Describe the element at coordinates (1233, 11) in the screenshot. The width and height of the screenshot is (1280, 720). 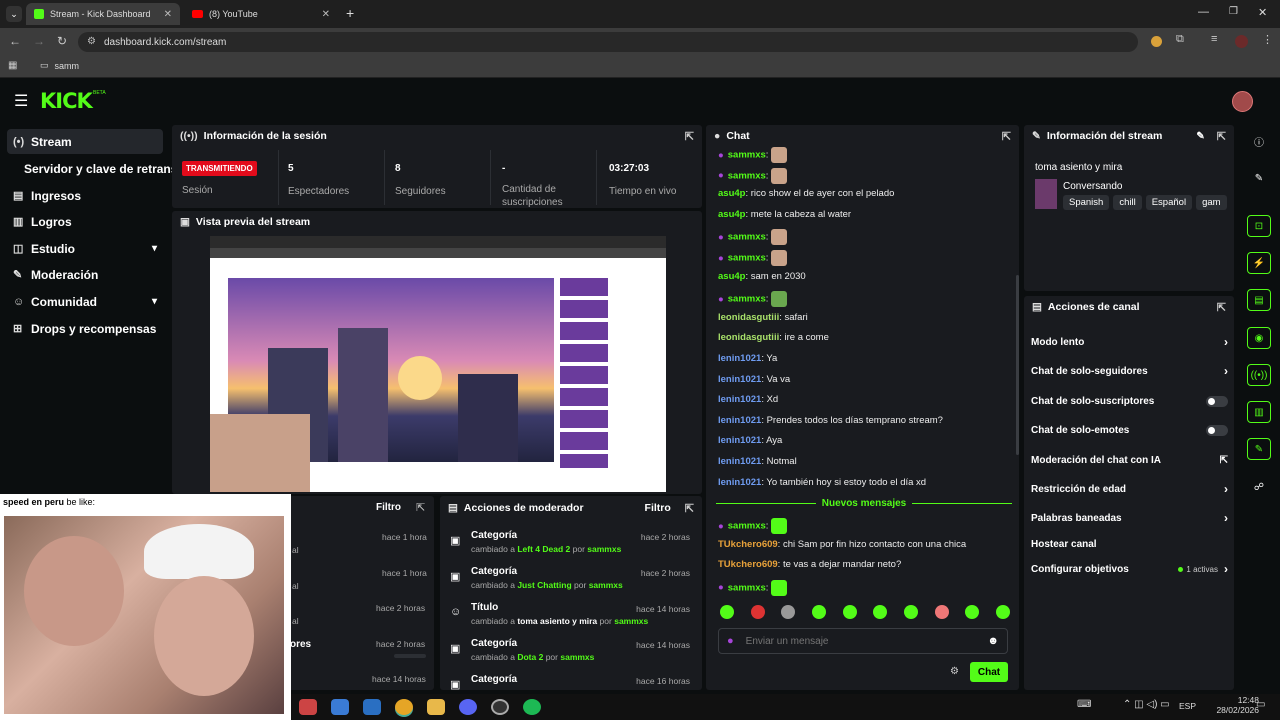
I see `maximize-icon: ❐` at that location.